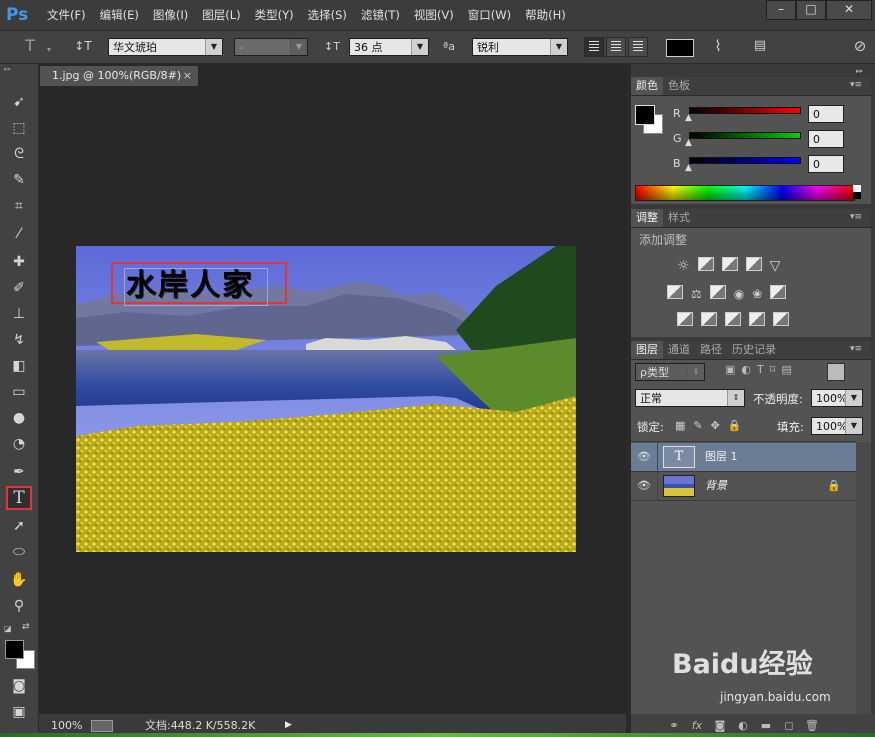  What do you see at coordinates (720, 725) in the screenshot?
I see `add-mask-icon: ◙` at bounding box center [720, 725].